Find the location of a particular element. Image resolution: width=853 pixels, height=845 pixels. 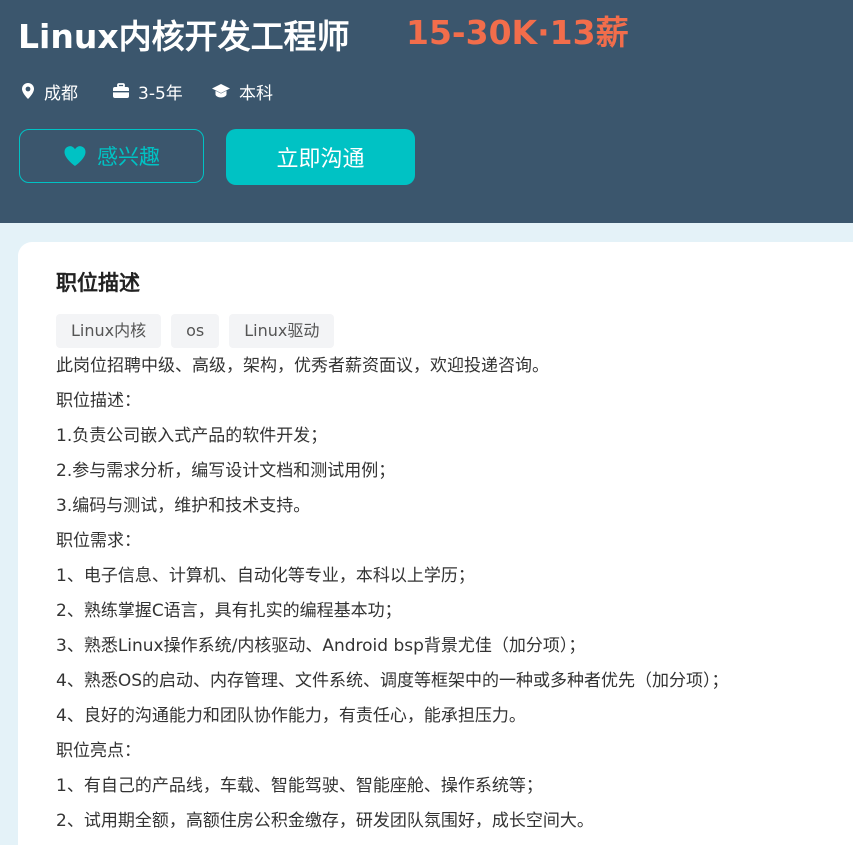

section-title: 职位描述 is located at coordinates (98, 283).